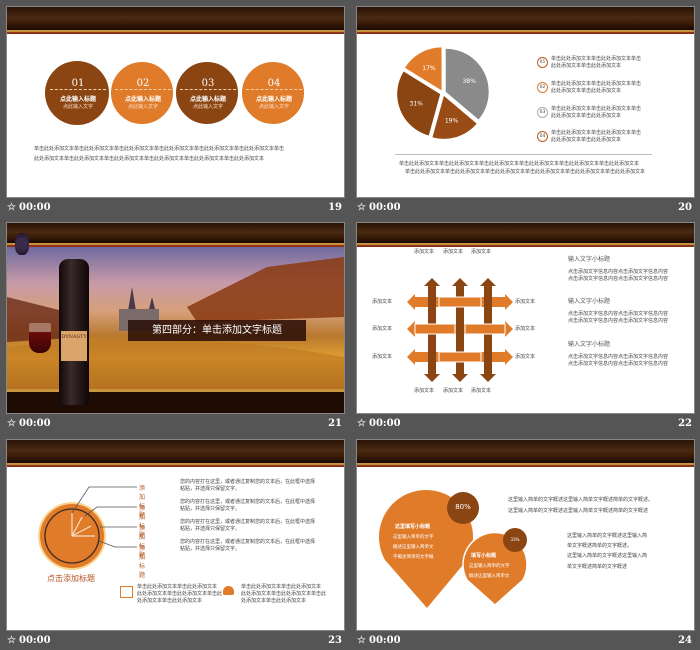 Image resolution: width=700 pixels, height=650 pixels. What do you see at coordinates (489, 572) in the screenshot?
I see `small-drop-text: 这里输入简单的文字 概述这里输入简单文` at bounding box center [489, 572].